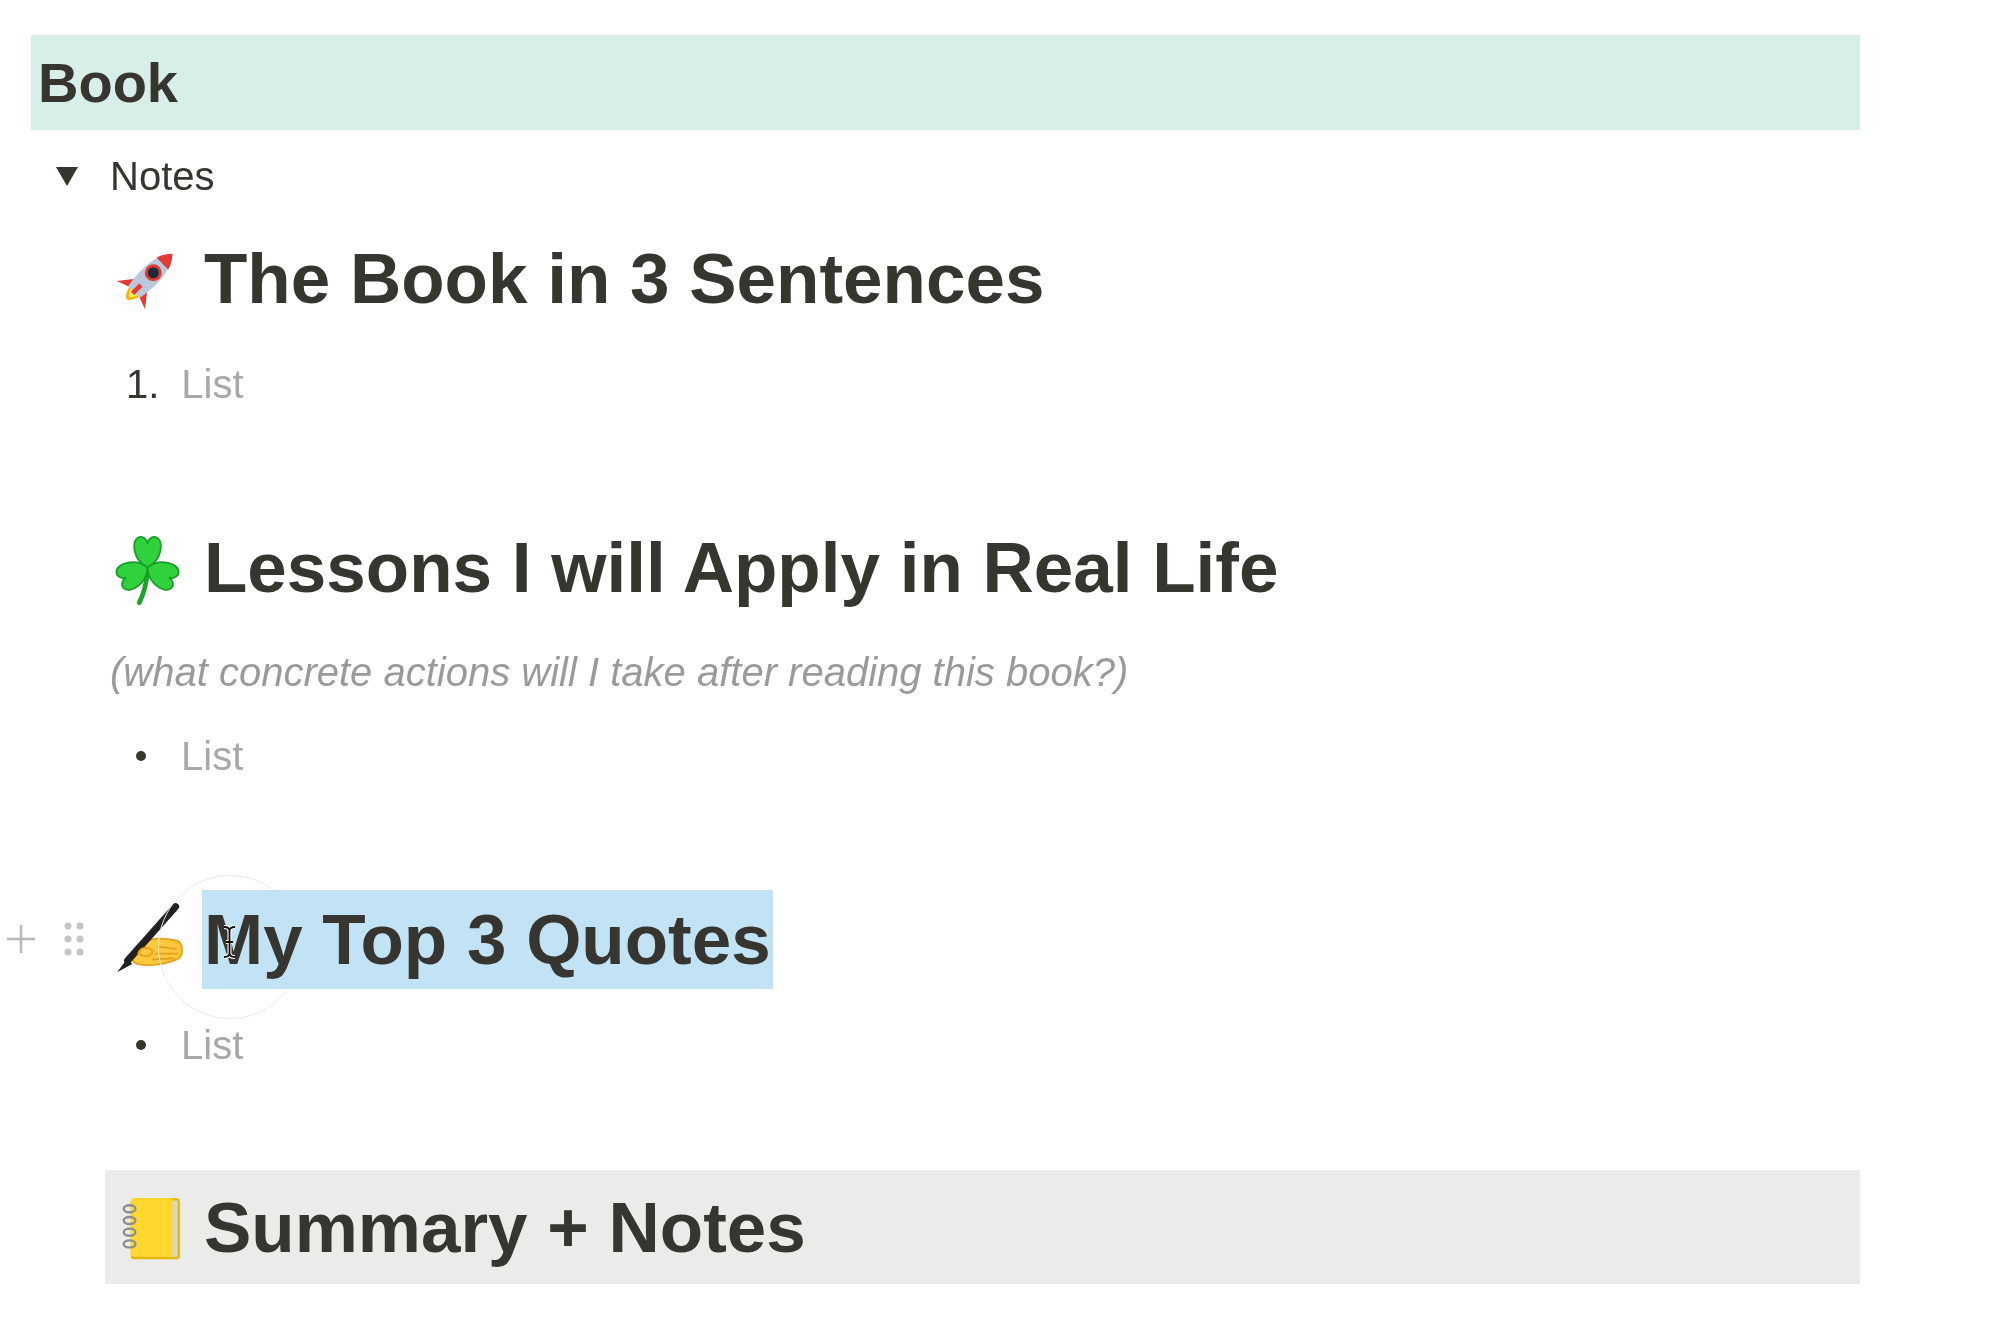 The image size is (2000, 1317). Describe the element at coordinates (505, 1227) in the screenshot. I see `heading-text: Summary + Notes` at that location.